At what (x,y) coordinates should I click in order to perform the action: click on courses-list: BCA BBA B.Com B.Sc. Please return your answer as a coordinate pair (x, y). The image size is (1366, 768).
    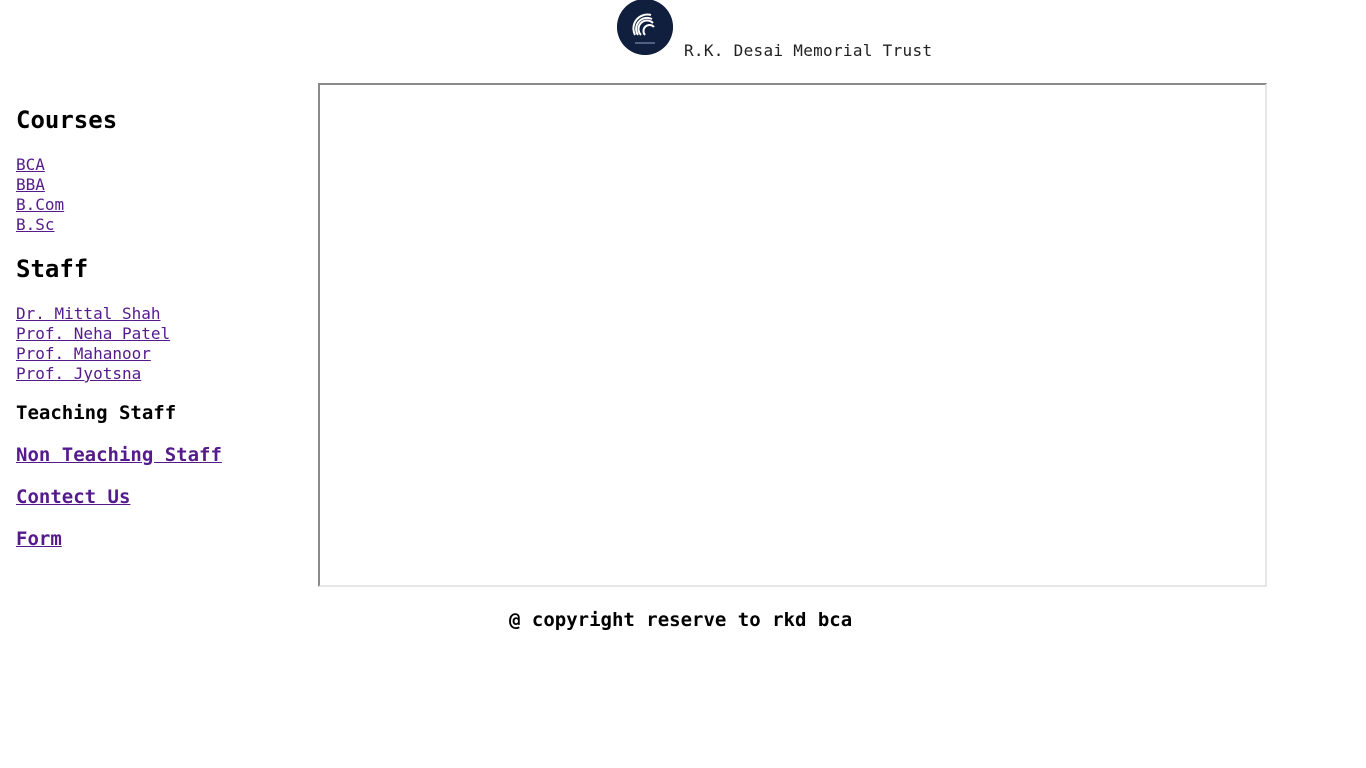
    Looking at the image, I should click on (40, 195).